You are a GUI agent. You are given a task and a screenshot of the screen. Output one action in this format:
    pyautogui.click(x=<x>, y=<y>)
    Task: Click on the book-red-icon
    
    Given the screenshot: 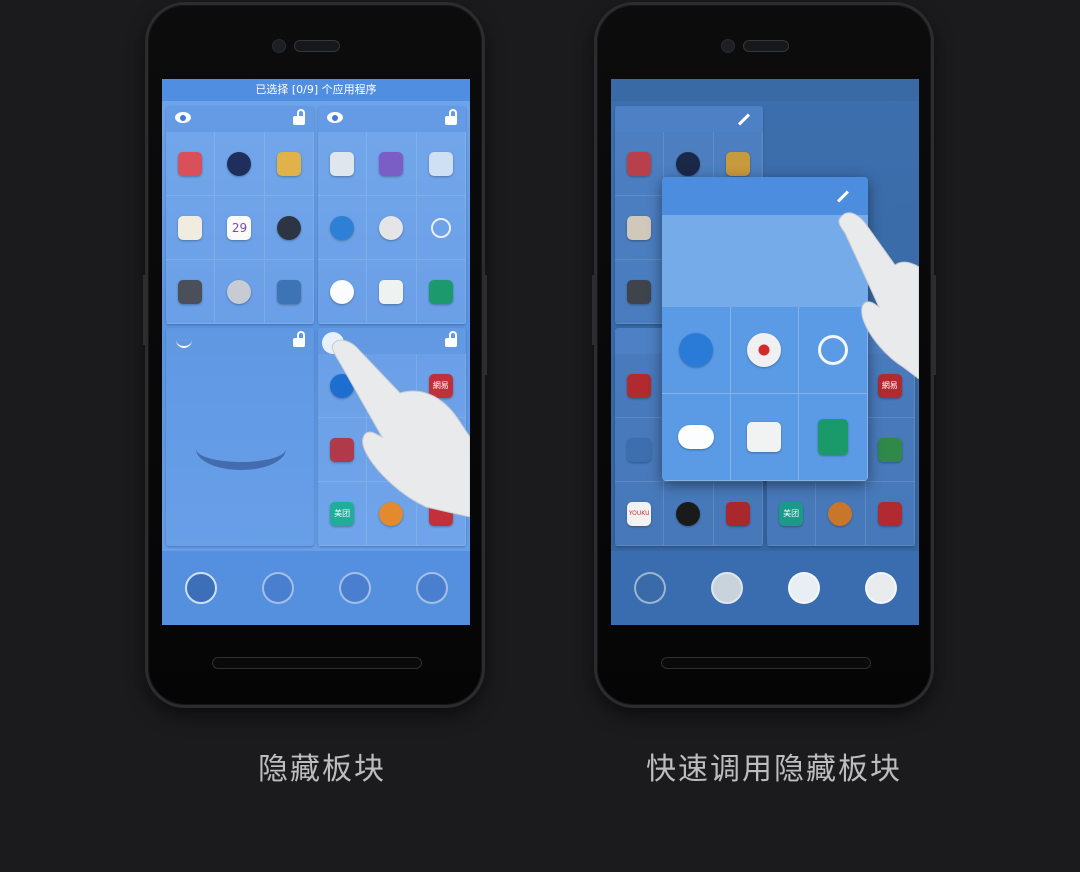 What is the action you would take?
    pyautogui.click(x=737, y=513)
    